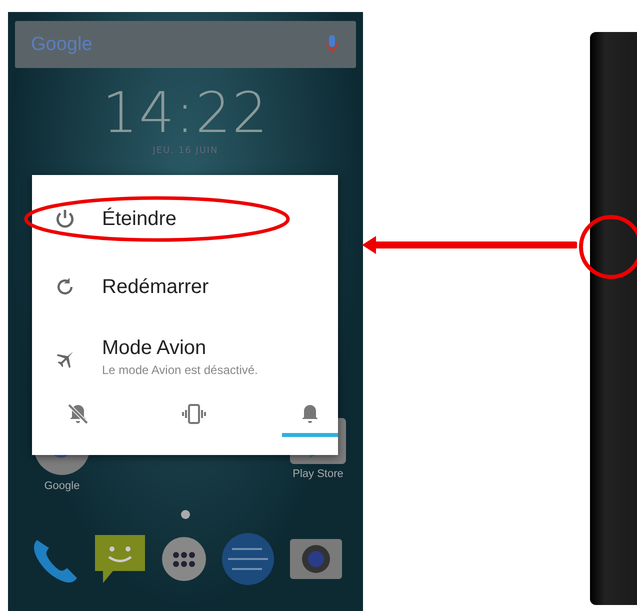  What do you see at coordinates (318, 474) in the screenshot?
I see `app-label: Play Store` at bounding box center [318, 474].